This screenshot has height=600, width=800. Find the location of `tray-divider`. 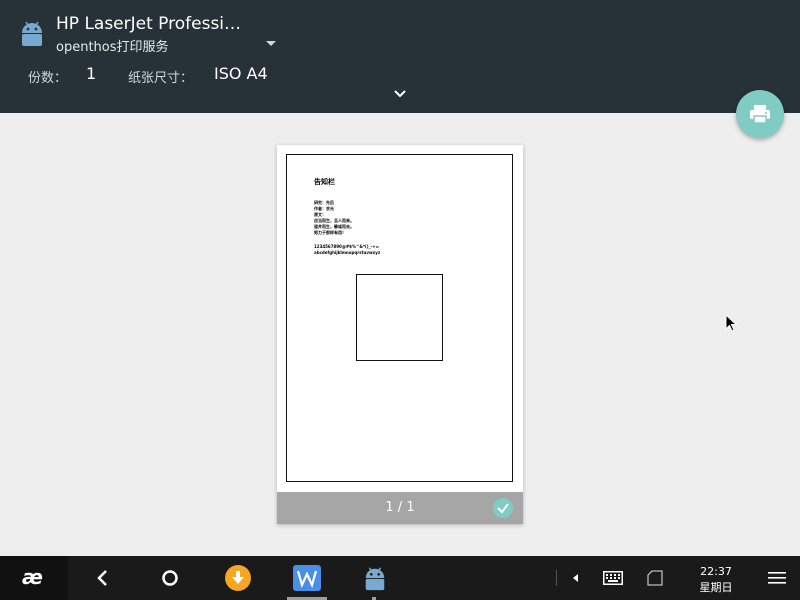

tray-divider is located at coordinates (556, 578).